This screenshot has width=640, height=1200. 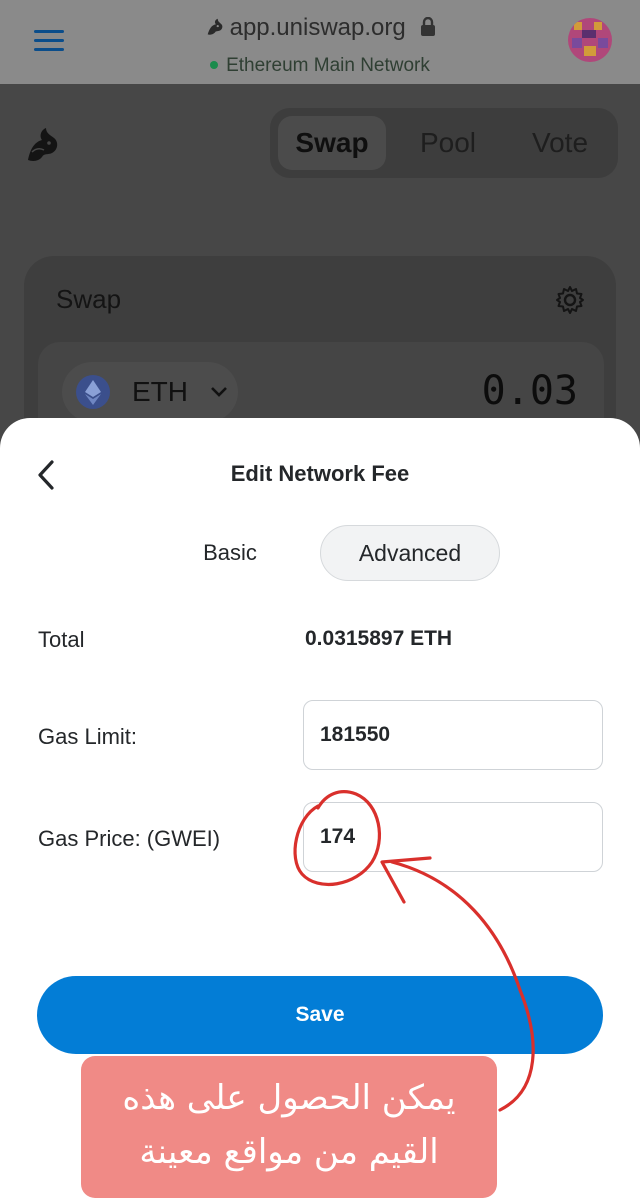 What do you see at coordinates (320, 1015) in the screenshot?
I see `save-button: Save` at bounding box center [320, 1015].